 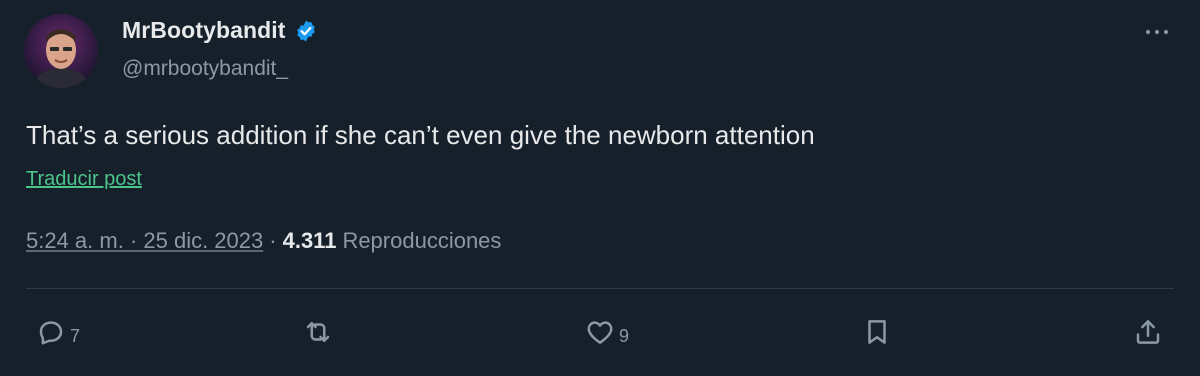 I want to click on reply-count: 7, so click(x=75, y=335).